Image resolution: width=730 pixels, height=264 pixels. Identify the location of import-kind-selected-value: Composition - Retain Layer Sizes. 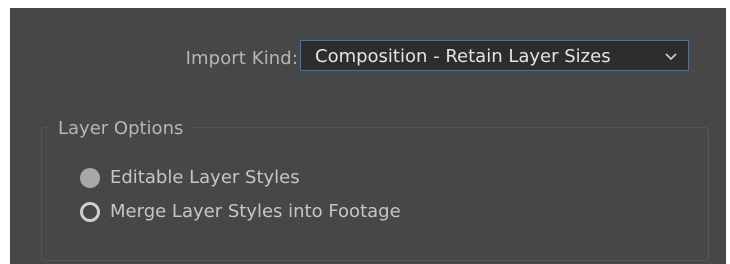
(463, 56).